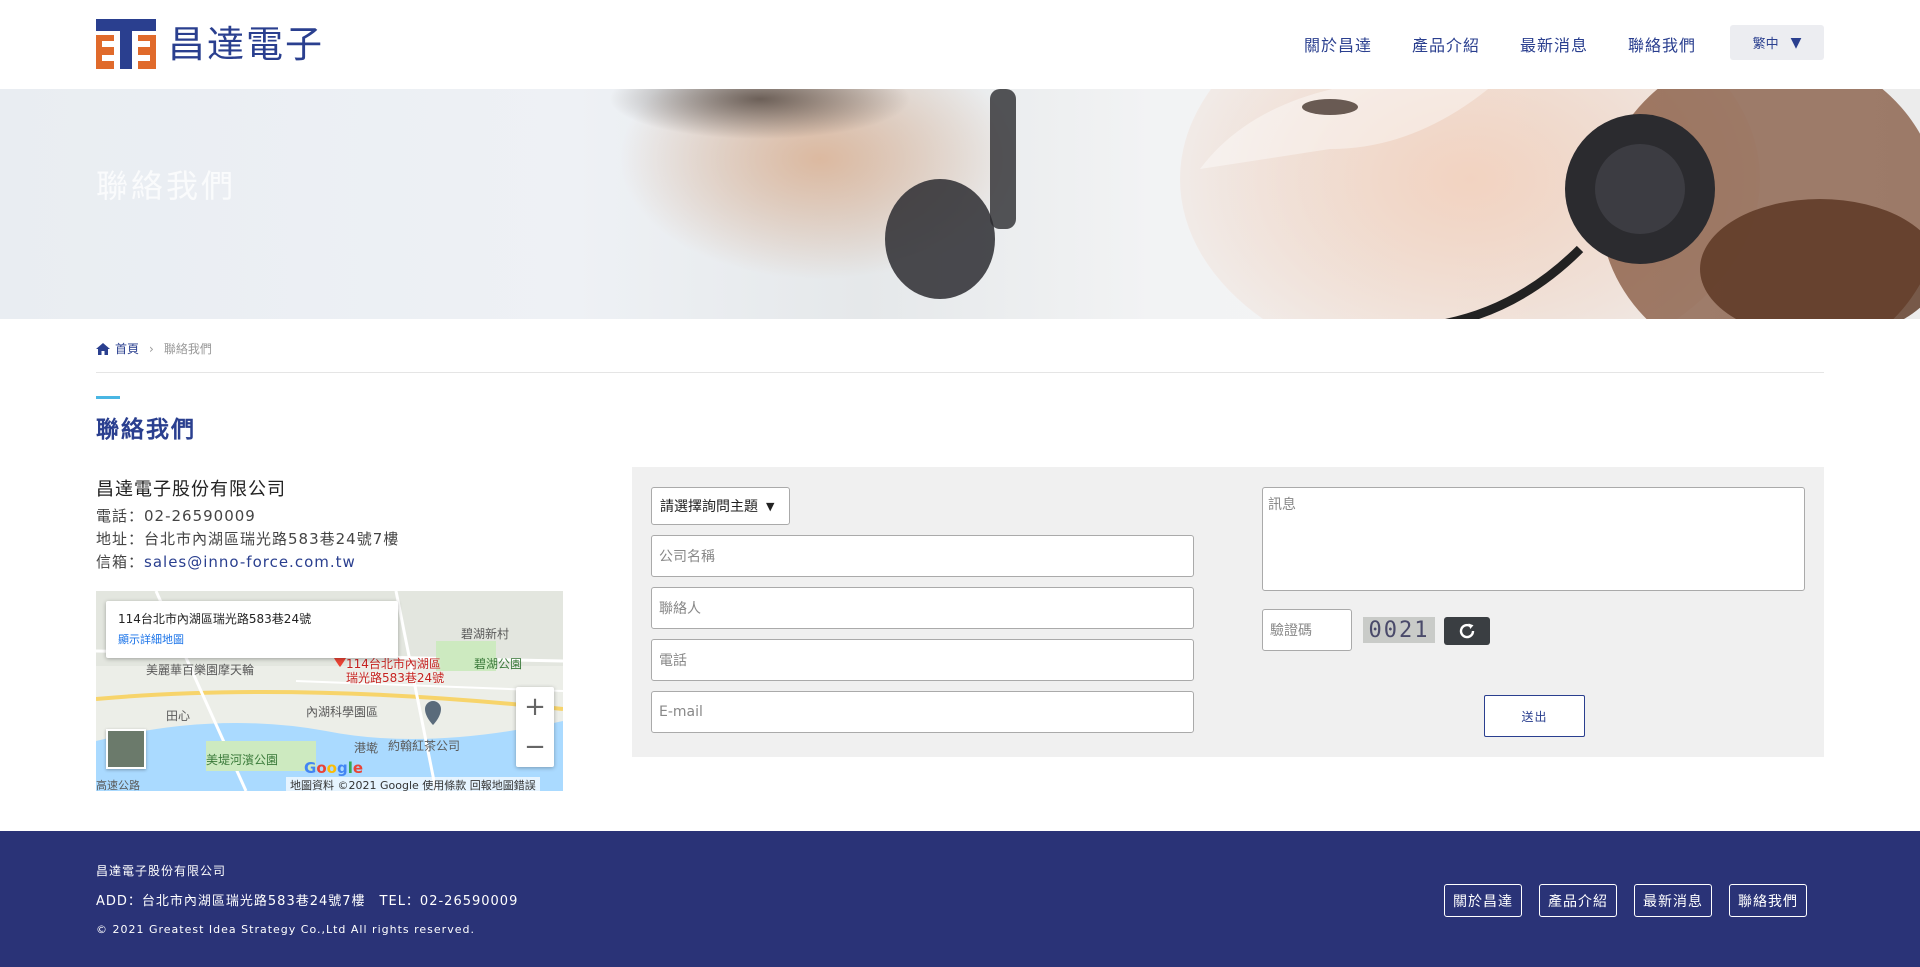  I want to click on language-select: 繁中 ▼, so click(1777, 42).